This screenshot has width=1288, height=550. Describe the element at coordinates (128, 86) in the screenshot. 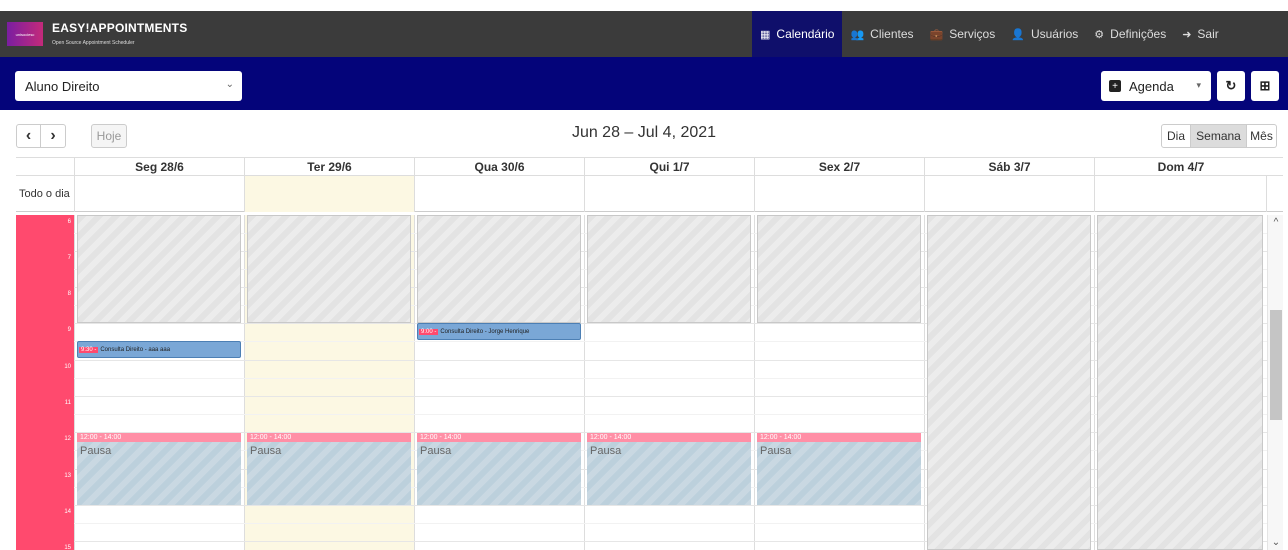

I see `provider-select: Aluno Direito ⌄` at that location.